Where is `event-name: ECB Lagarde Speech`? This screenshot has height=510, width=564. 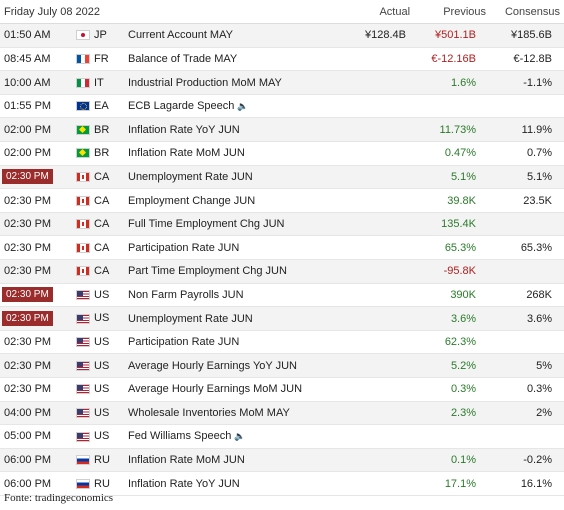 event-name: ECB Lagarde Speech is located at coordinates (181, 106).